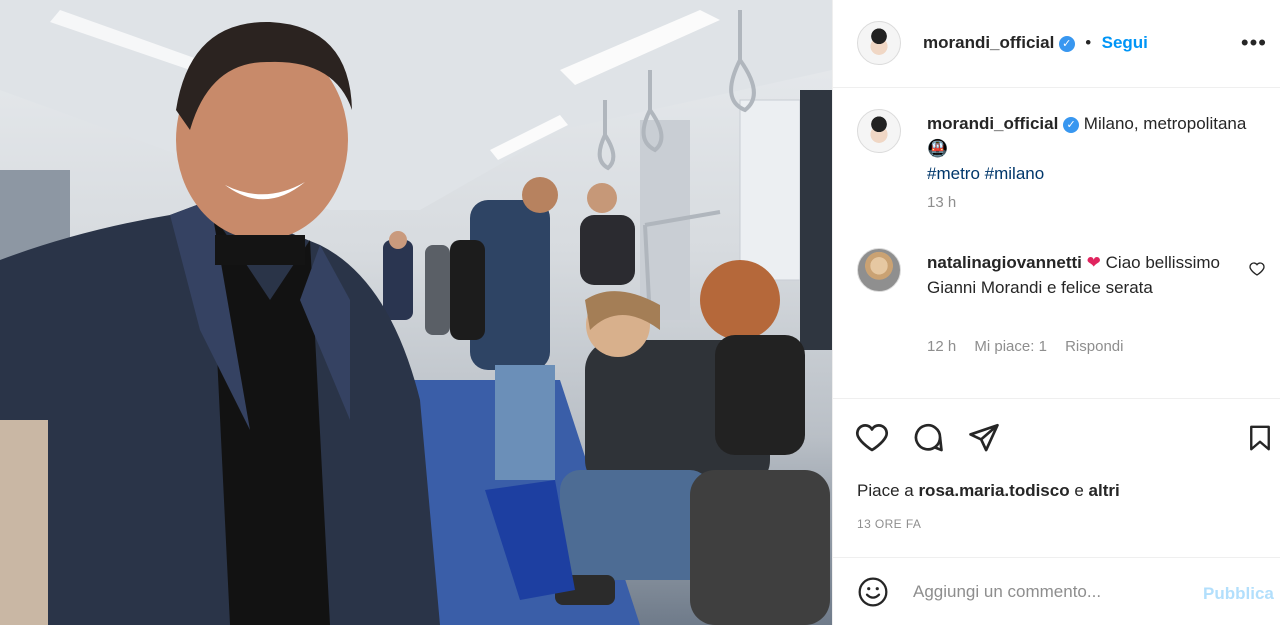 This screenshot has width=1280, height=625. Describe the element at coordinates (988, 42) in the screenshot. I see `author-username: morandi_official` at that location.